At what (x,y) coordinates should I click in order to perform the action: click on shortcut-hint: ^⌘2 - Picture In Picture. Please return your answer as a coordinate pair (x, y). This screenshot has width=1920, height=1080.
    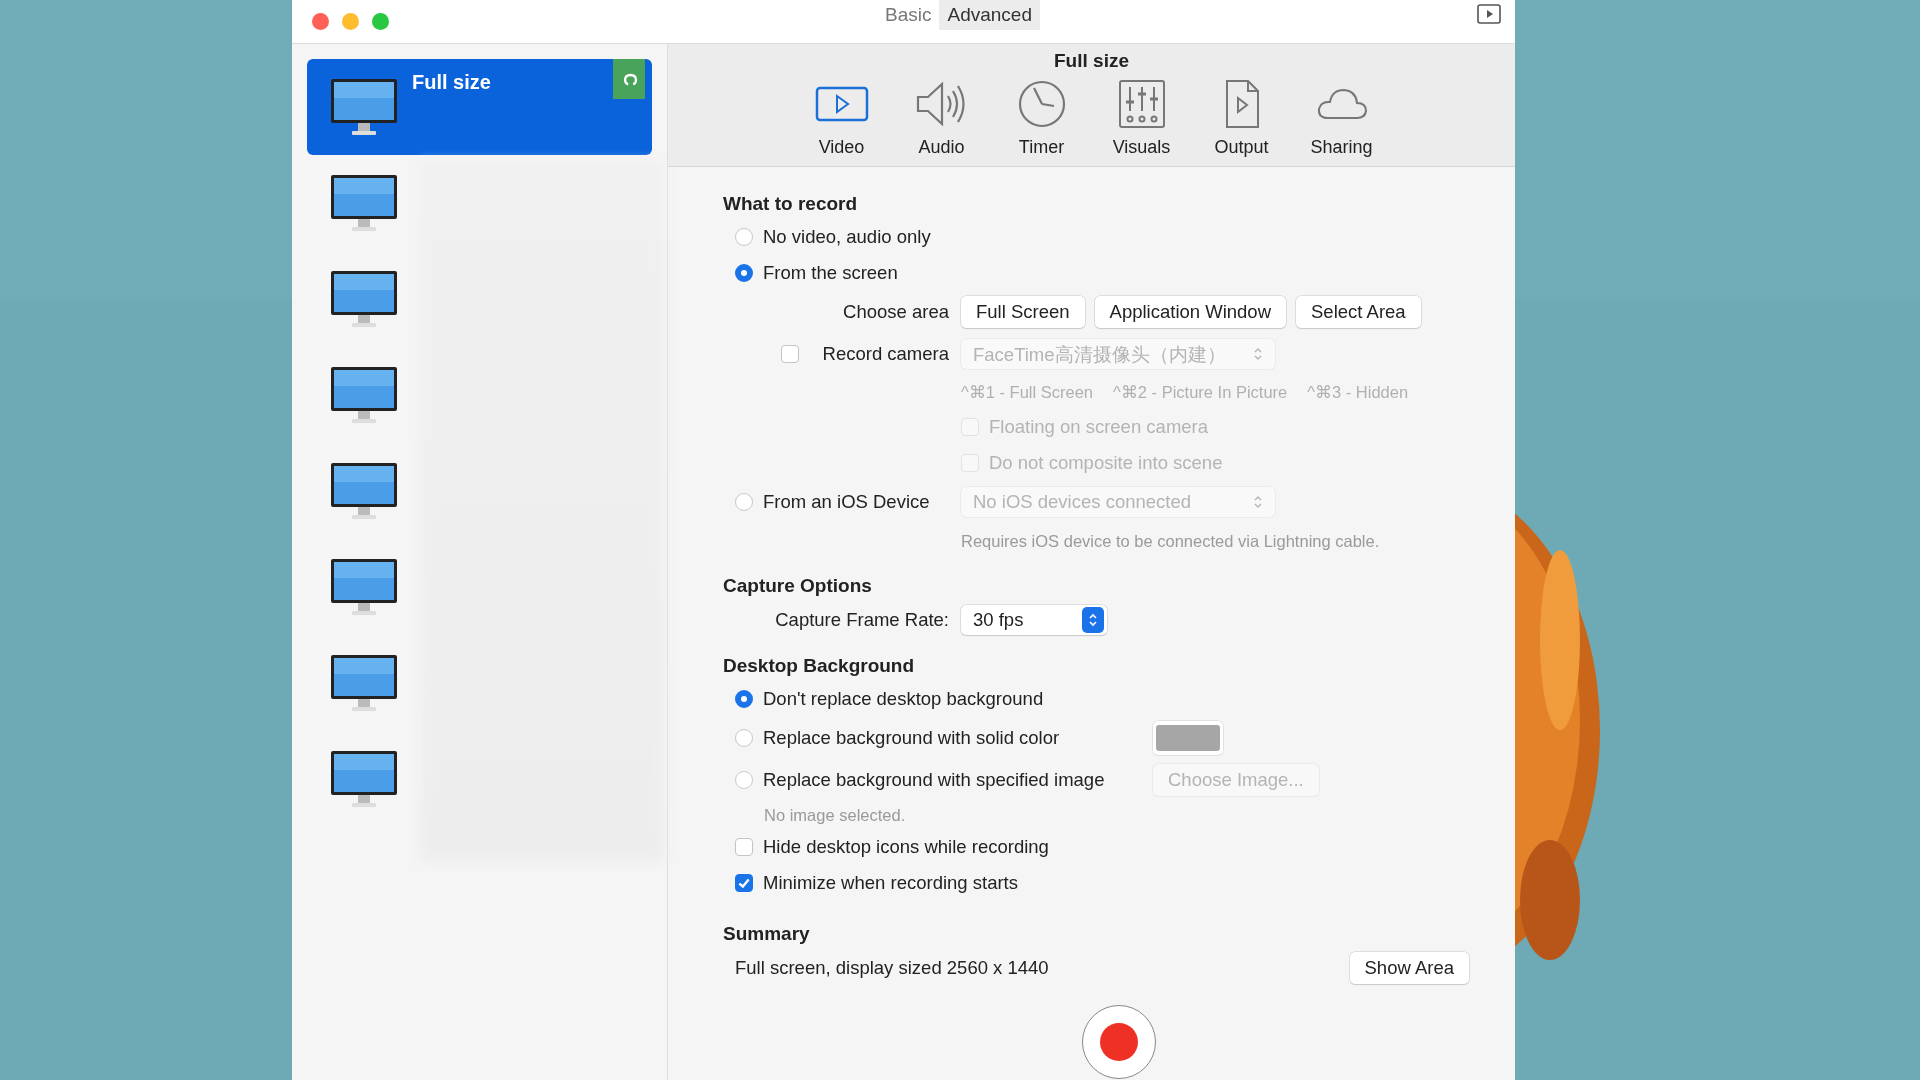
    Looking at the image, I should click on (1200, 392).